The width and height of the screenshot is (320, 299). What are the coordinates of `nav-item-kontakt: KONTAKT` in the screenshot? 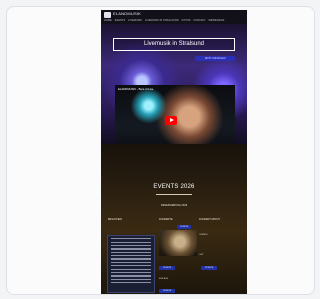 It's located at (200, 21).